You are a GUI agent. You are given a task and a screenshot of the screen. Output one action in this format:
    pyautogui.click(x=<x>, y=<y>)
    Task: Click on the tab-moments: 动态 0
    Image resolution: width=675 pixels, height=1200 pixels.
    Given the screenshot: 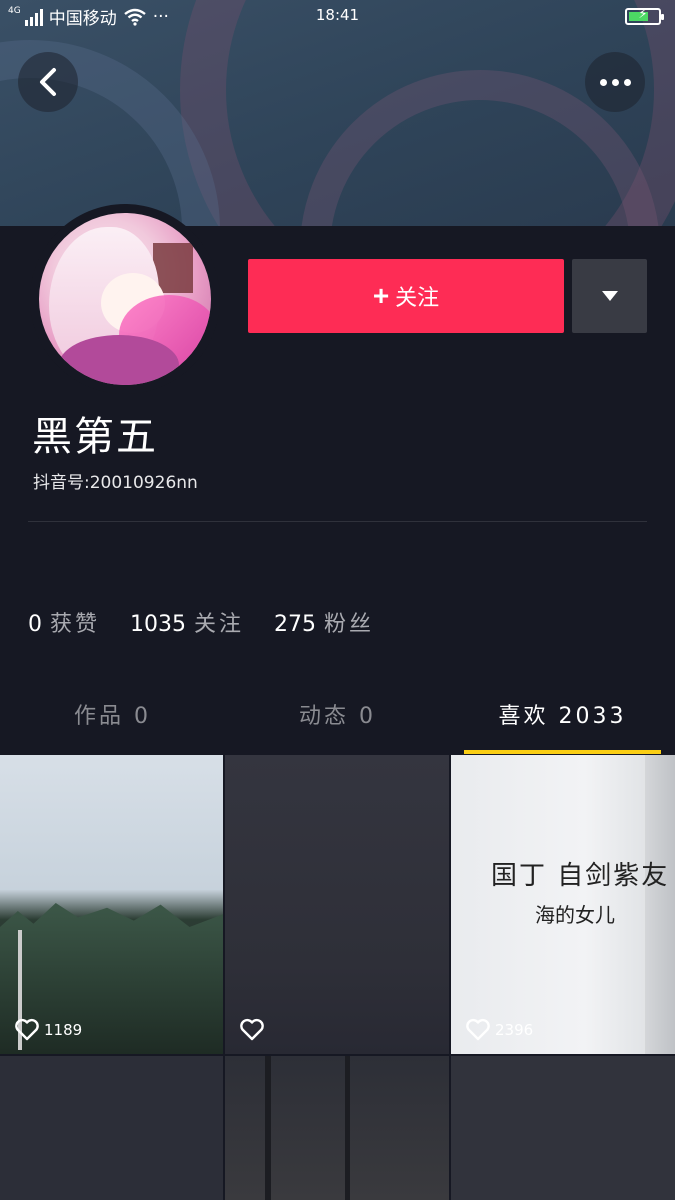 What is the action you would take?
    pyautogui.click(x=337, y=722)
    